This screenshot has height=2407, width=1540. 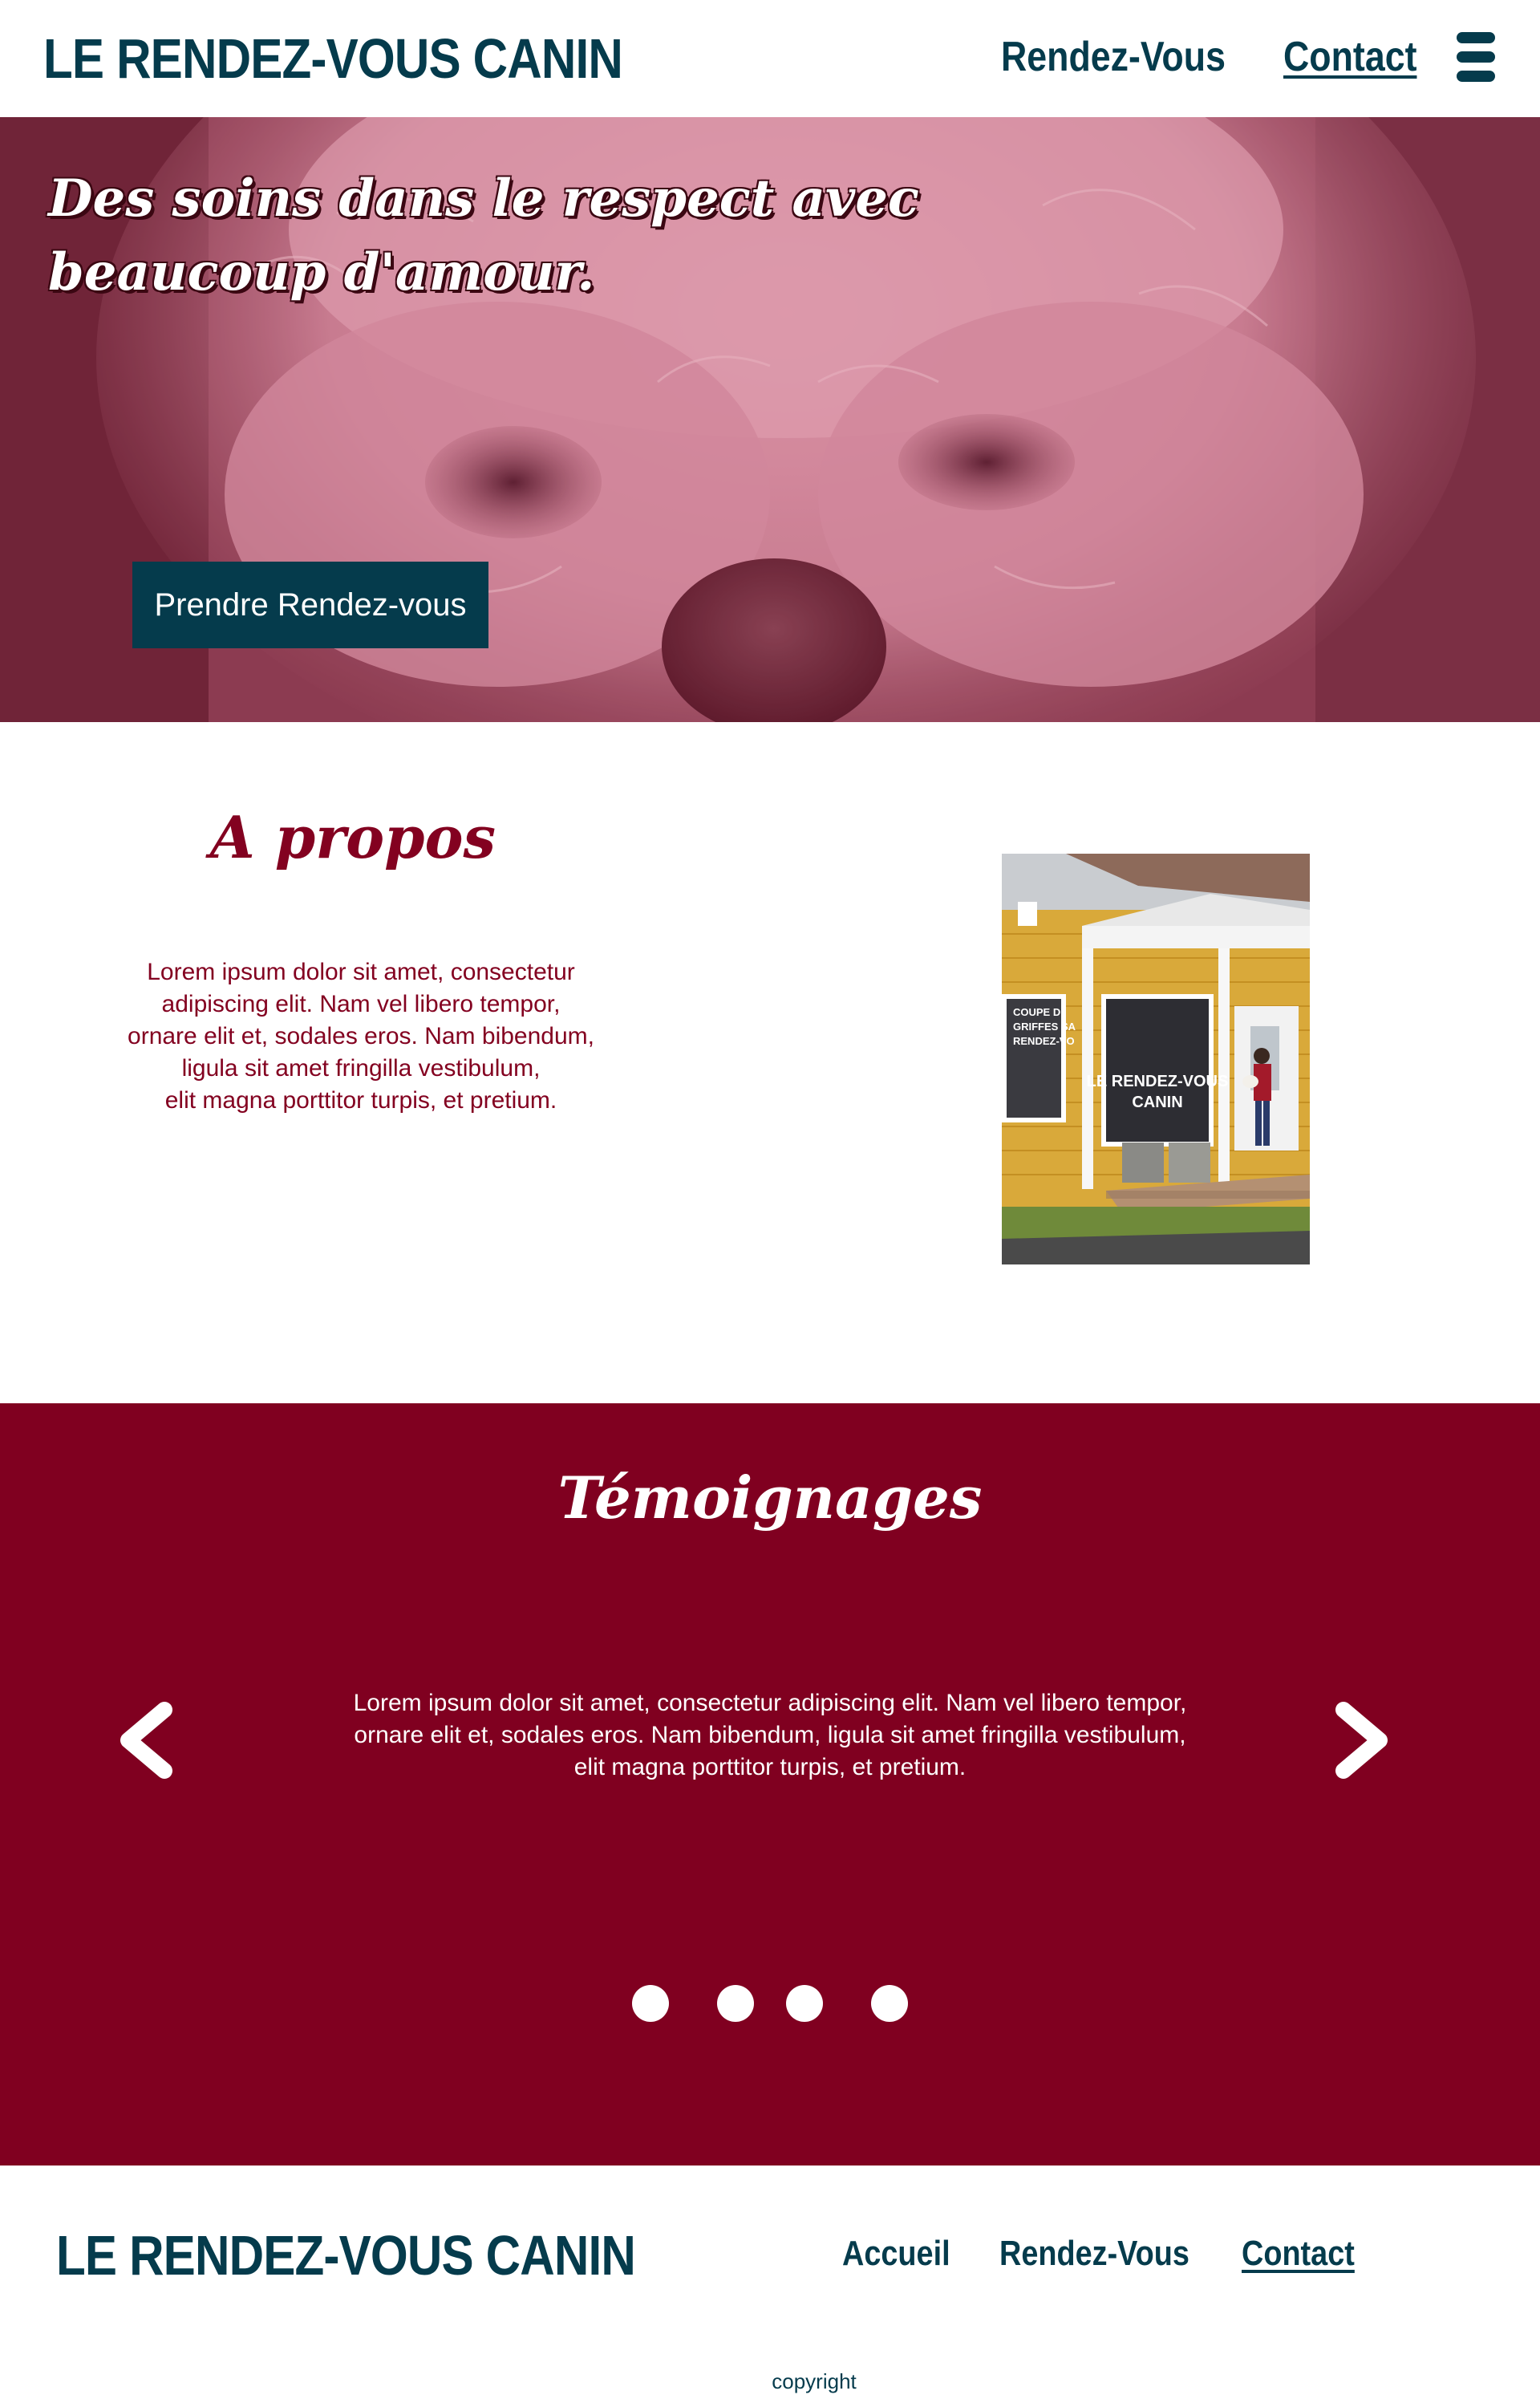 What do you see at coordinates (140, 1740) in the screenshot?
I see `chevron-left-icon` at bounding box center [140, 1740].